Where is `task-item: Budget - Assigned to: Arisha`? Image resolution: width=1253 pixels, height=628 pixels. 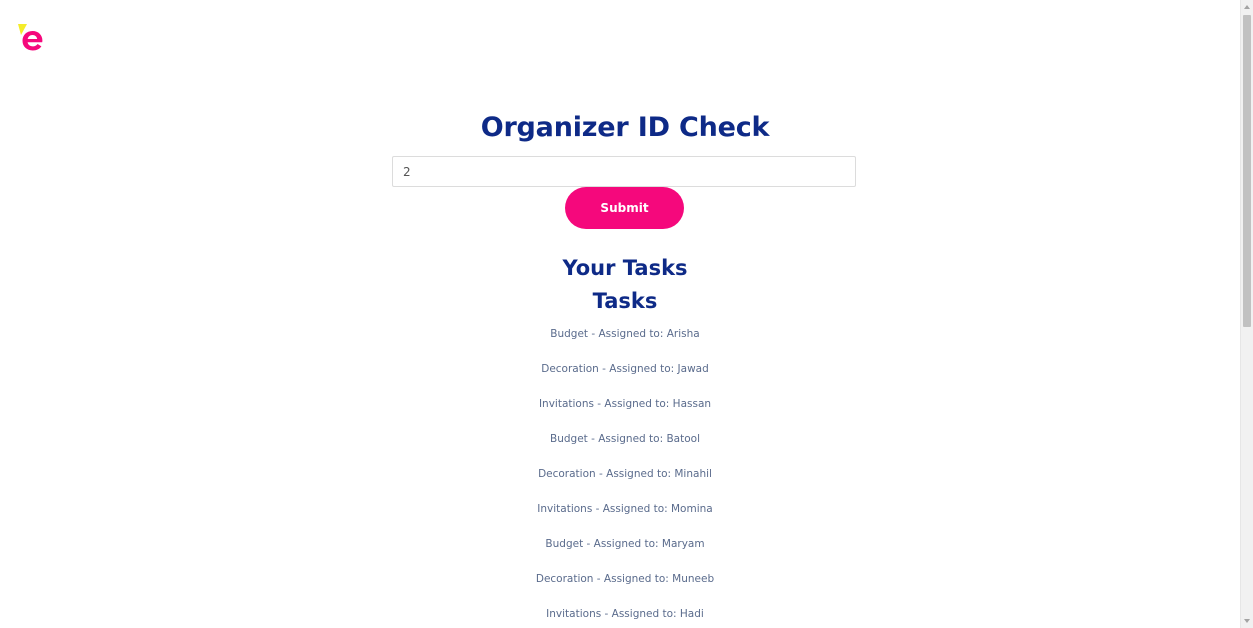 task-item: Budget - Assigned to: Arisha is located at coordinates (625, 334).